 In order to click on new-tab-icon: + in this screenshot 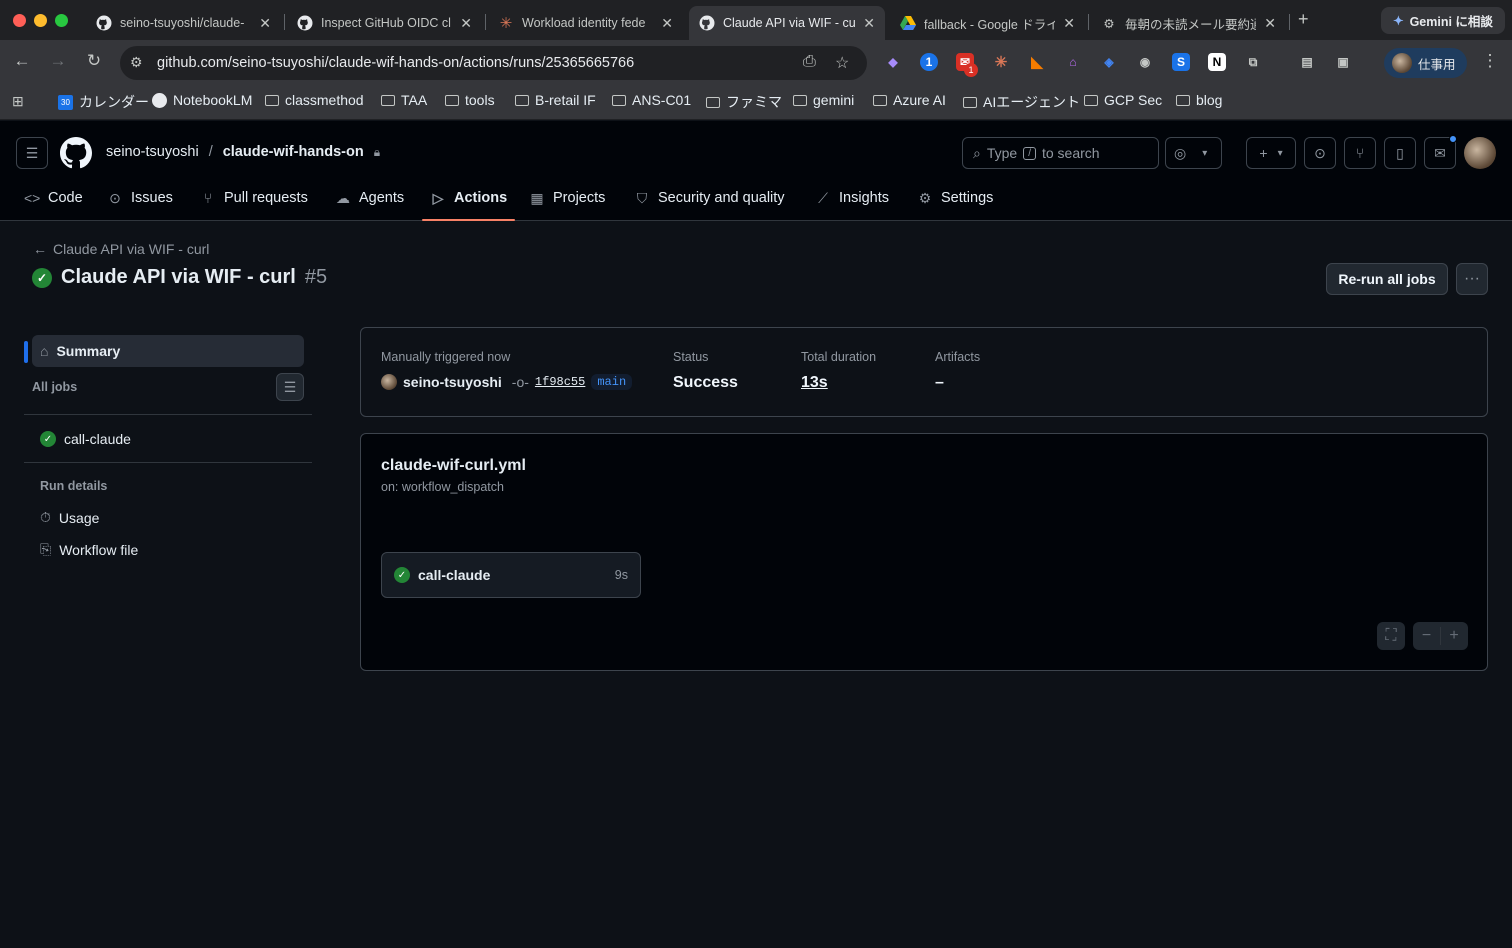, I will do `click(1303, 19)`.